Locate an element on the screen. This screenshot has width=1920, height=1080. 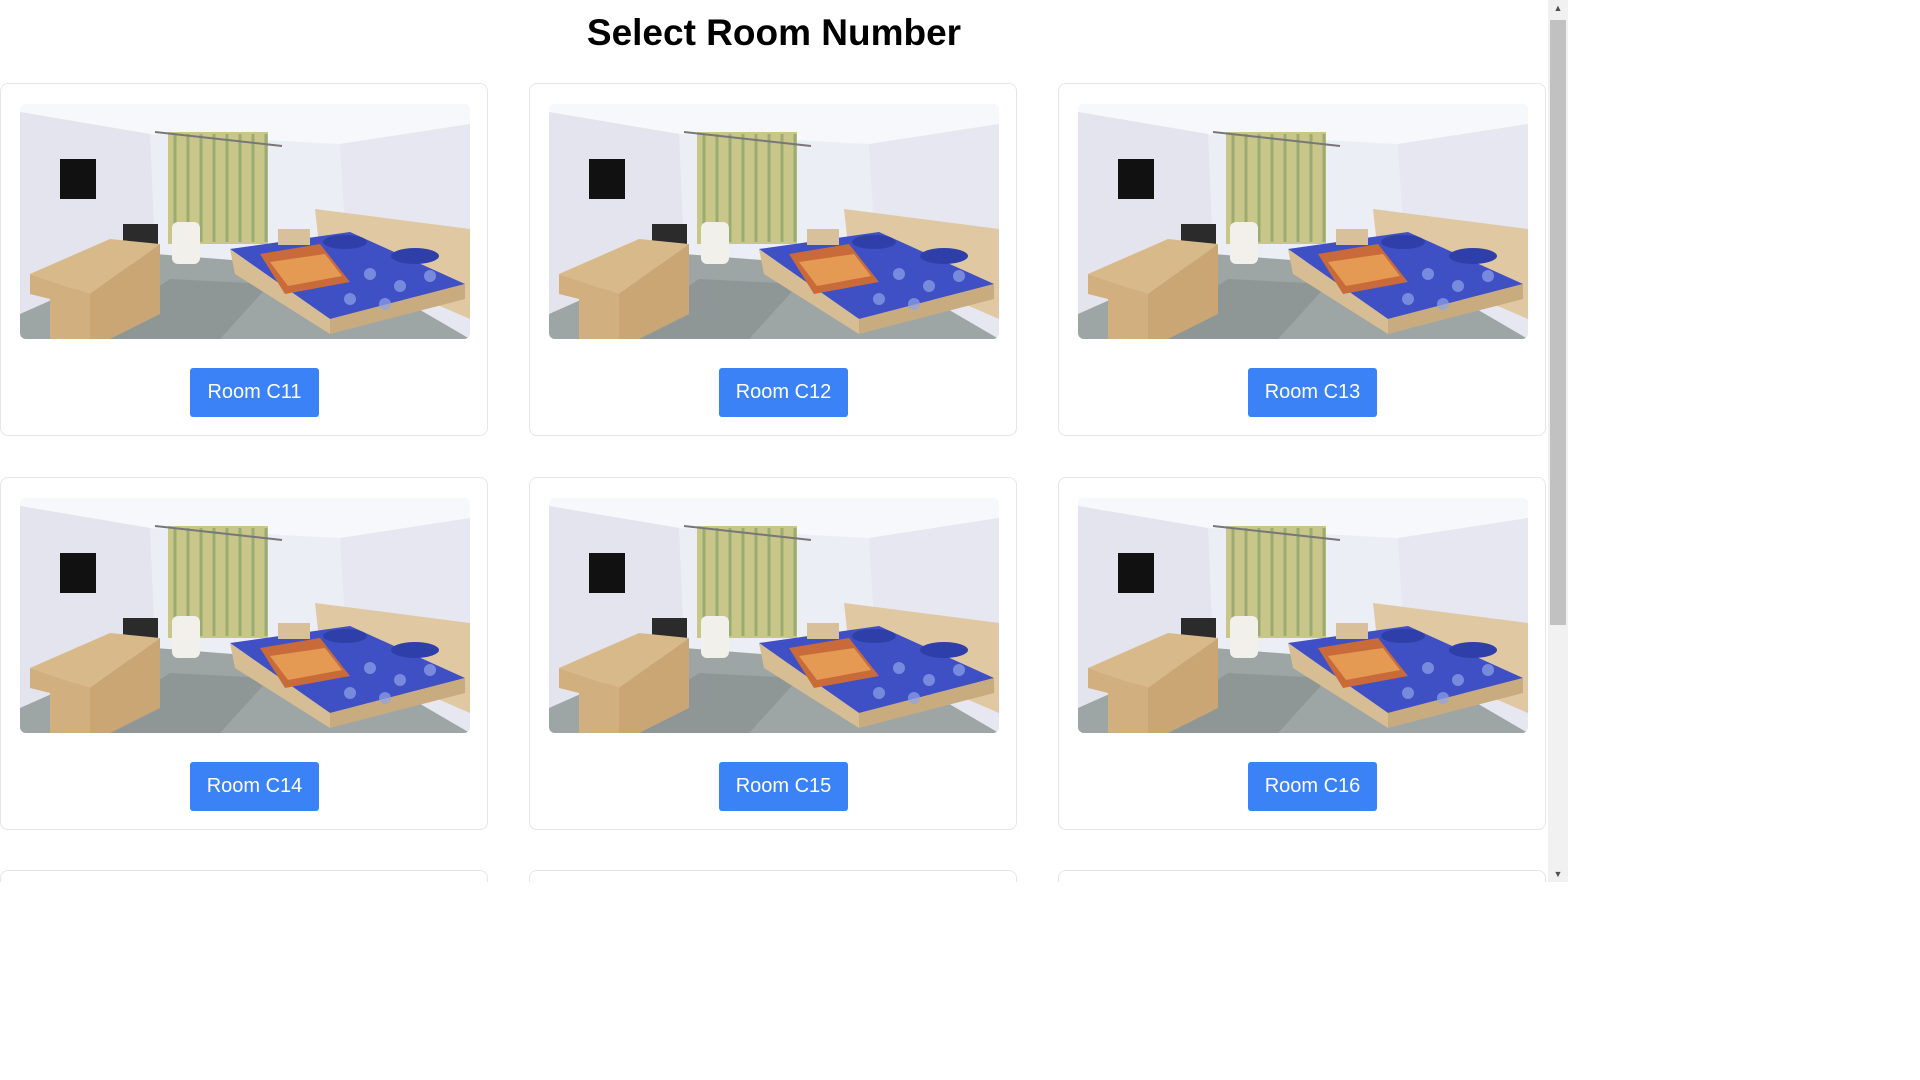
room-card: Room C12 is located at coordinates (773, 259).